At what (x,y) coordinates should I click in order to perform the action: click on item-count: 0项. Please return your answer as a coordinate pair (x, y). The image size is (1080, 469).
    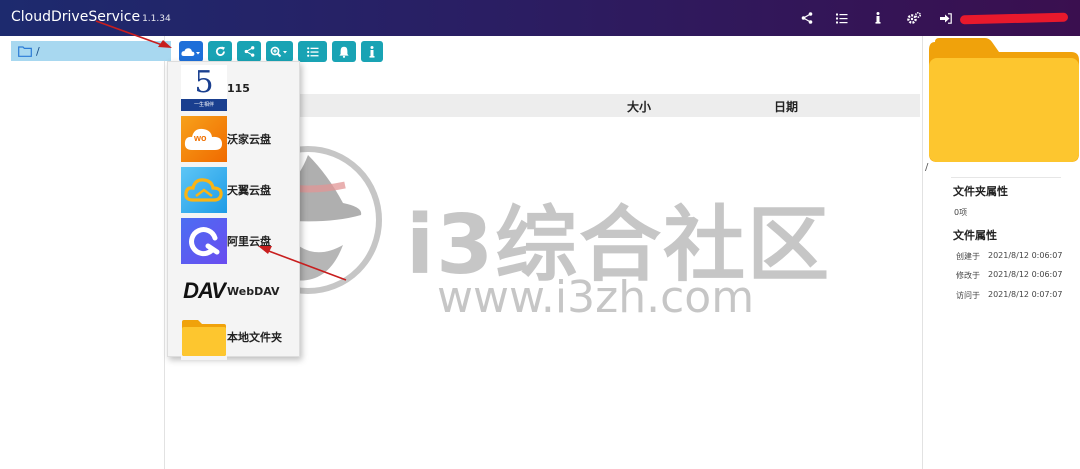
    Looking at the image, I should click on (961, 212).